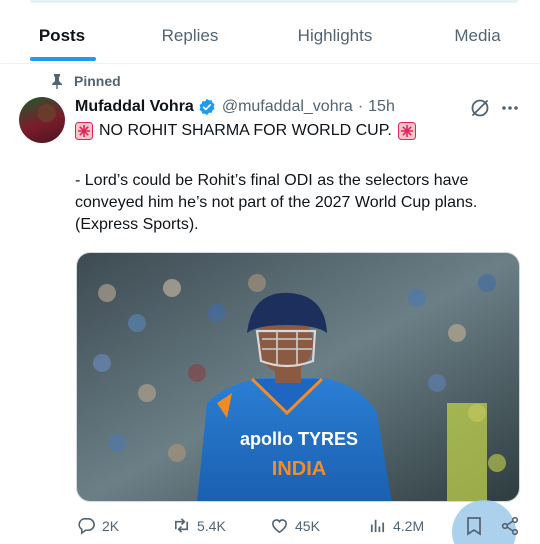 The image size is (540, 544). What do you see at coordinates (42, 120) in the screenshot?
I see `avatar` at bounding box center [42, 120].